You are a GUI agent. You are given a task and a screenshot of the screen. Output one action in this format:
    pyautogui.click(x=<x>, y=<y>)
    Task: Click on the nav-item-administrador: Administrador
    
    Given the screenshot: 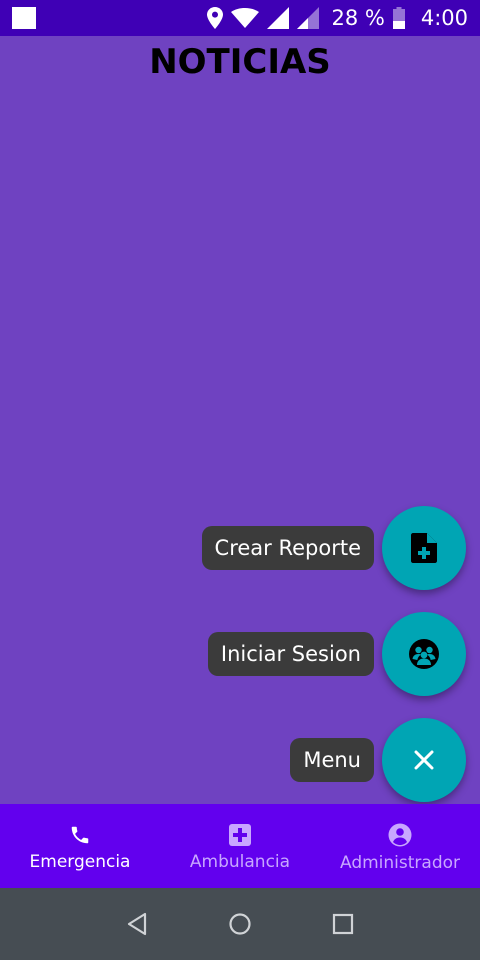 What is the action you would take?
    pyautogui.click(x=400, y=846)
    